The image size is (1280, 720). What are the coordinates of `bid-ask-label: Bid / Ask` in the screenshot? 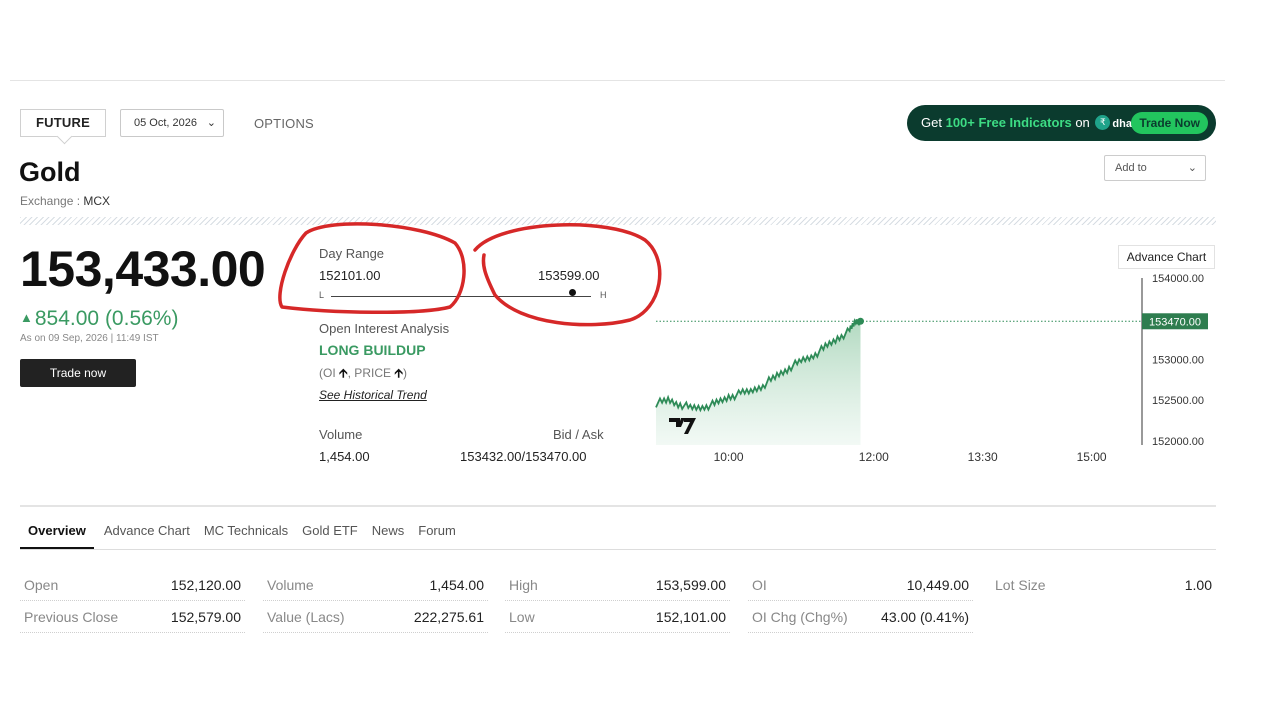 It's located at (578, 434).